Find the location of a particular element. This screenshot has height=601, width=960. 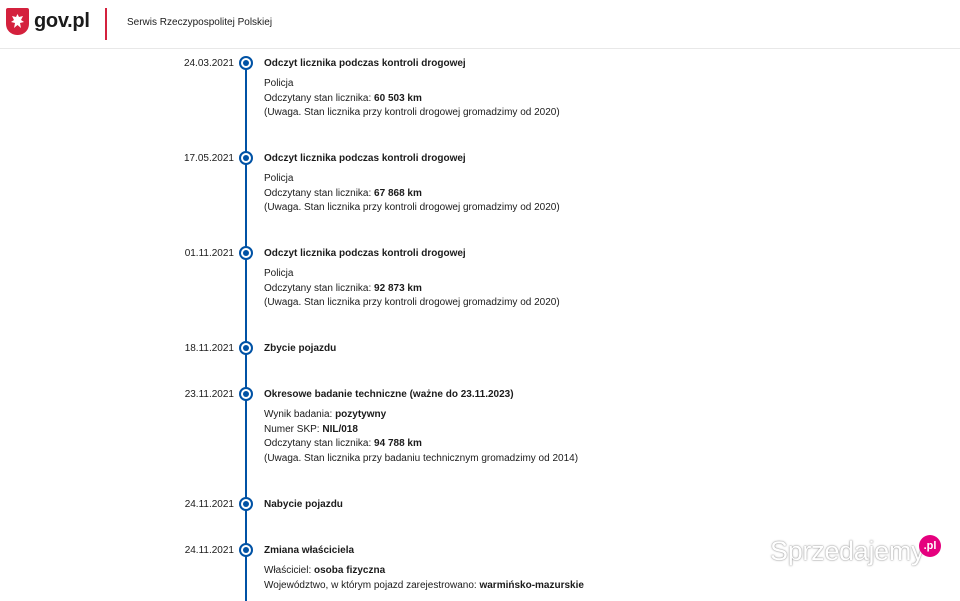

service-name: Serwis Rzeczypospolitej Polskiej is located at coordinates (200, 22).